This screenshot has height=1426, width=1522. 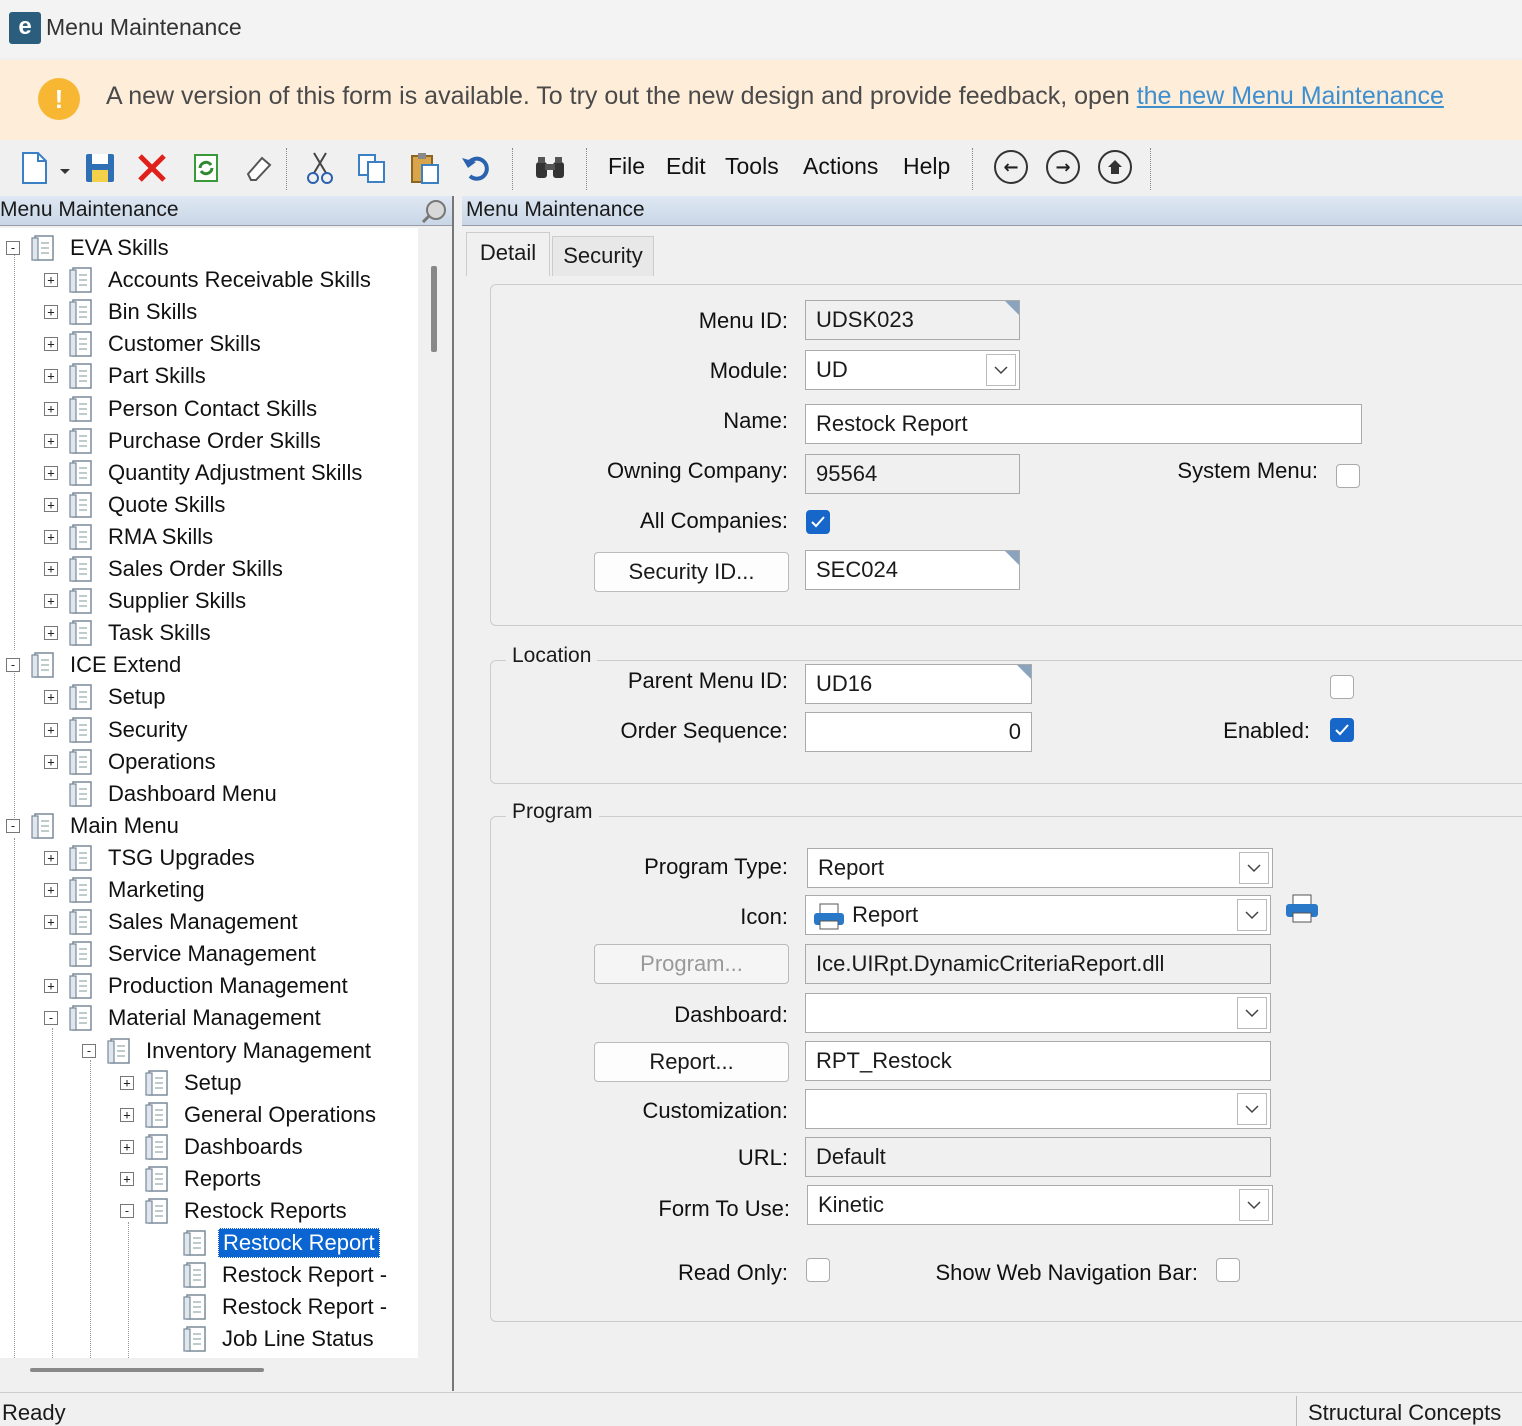 I want to click on tree-item: - Main Menu, so click(x=94, y=826).